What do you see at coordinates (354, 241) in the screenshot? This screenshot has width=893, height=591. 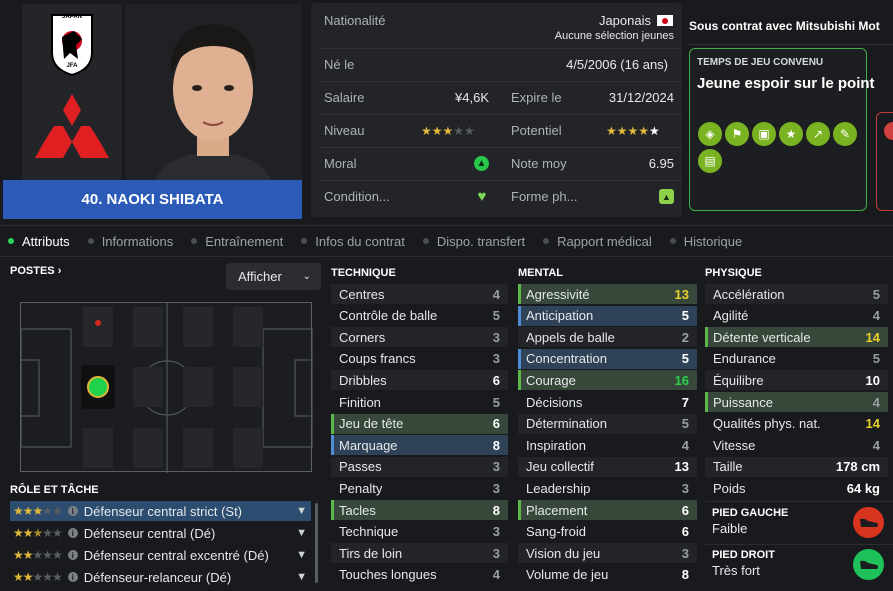 I see `tab-contract-info: Infos du contrat` at bounding box center [354, 241].